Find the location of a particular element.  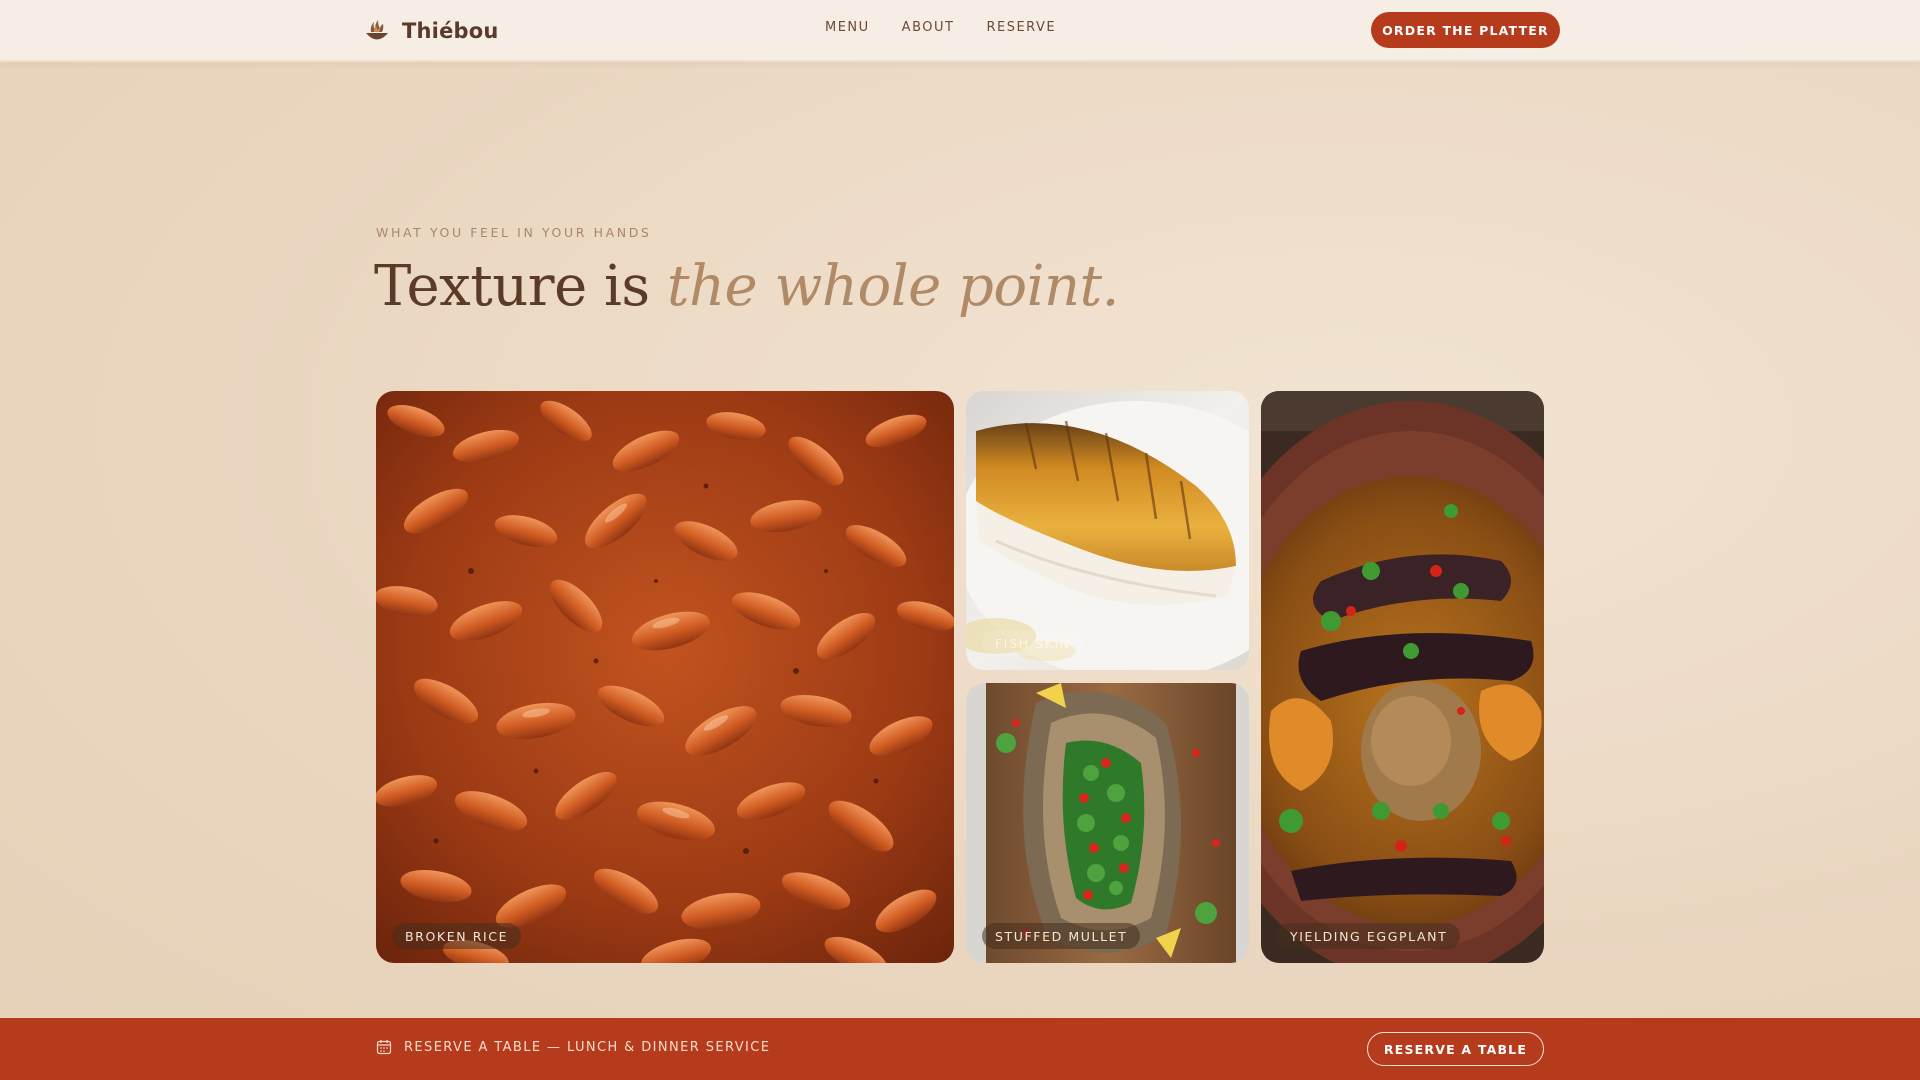

brand-name: Thiébou is located at coordinates (450, 31).